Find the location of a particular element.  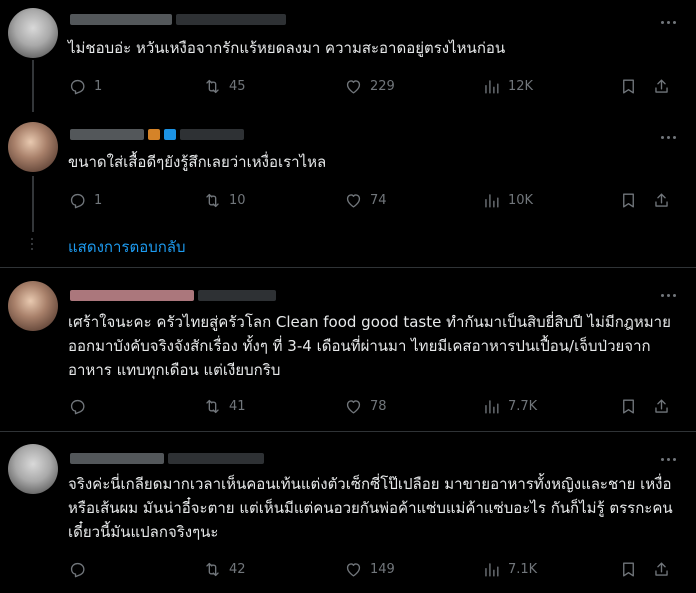

like-button: 229 is located at coordinates (369, 86).